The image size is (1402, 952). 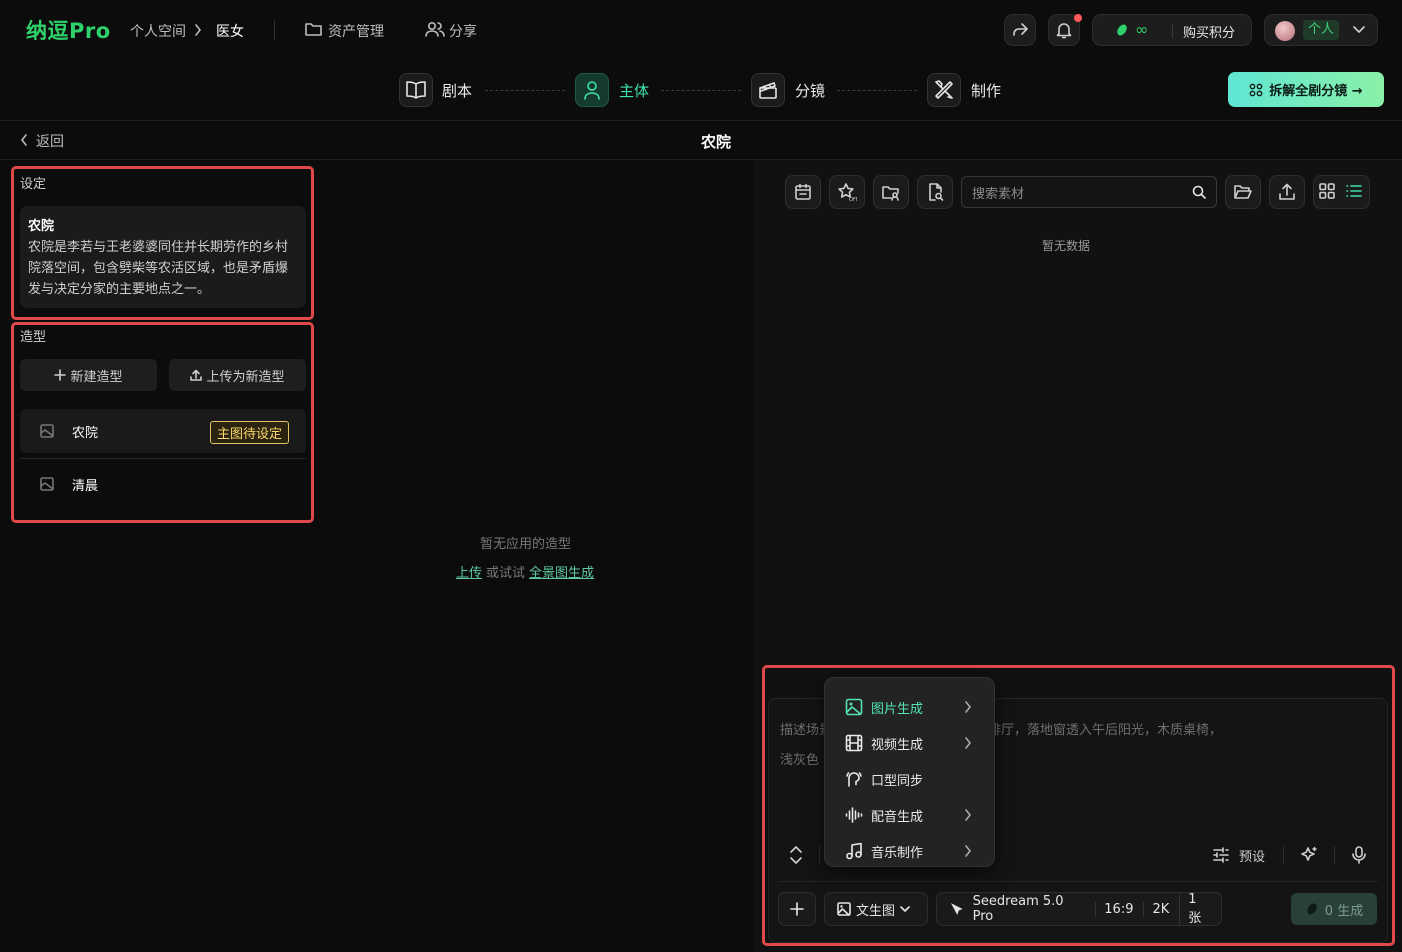 I want to click on sparkle-button, so click(x=1309, y=855).